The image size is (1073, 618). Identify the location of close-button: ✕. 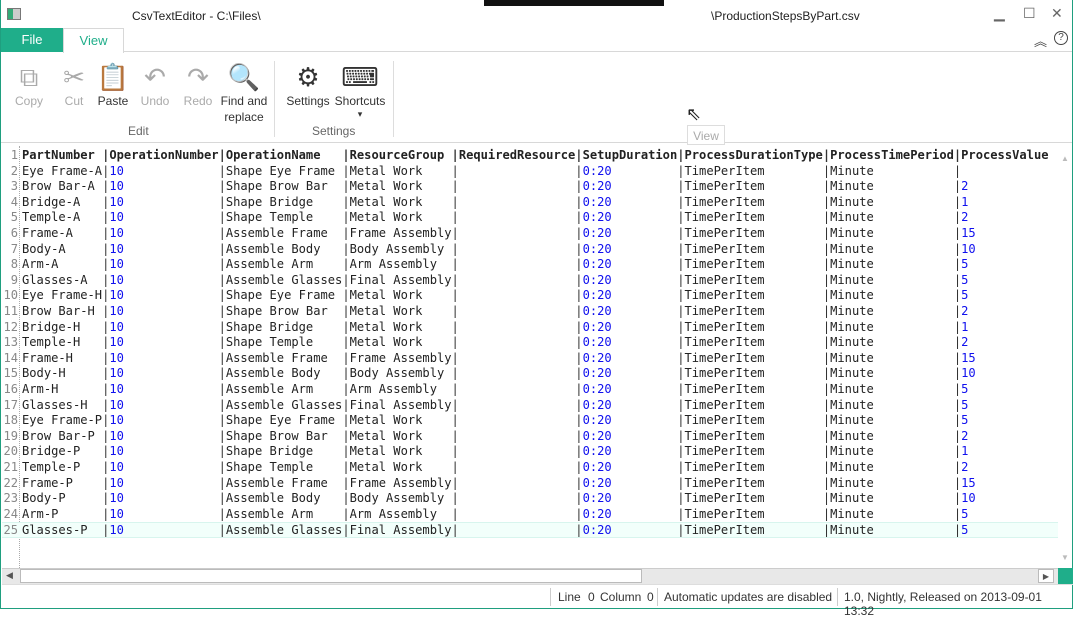
(1057, 13).